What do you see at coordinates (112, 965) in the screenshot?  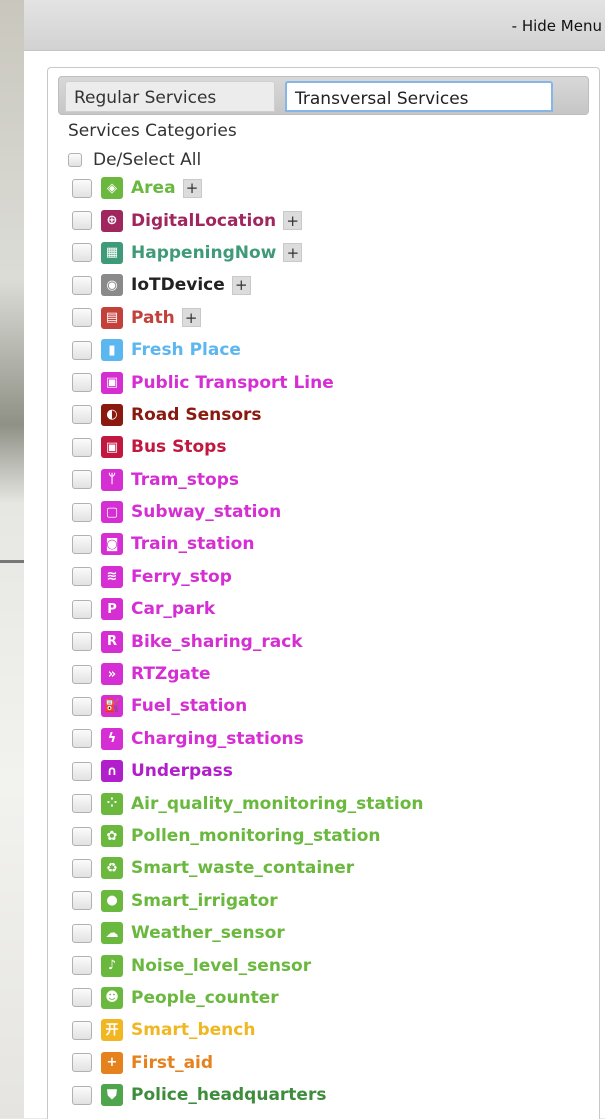 I see `noise-icon: ♪` at bounding box center [112, 965].